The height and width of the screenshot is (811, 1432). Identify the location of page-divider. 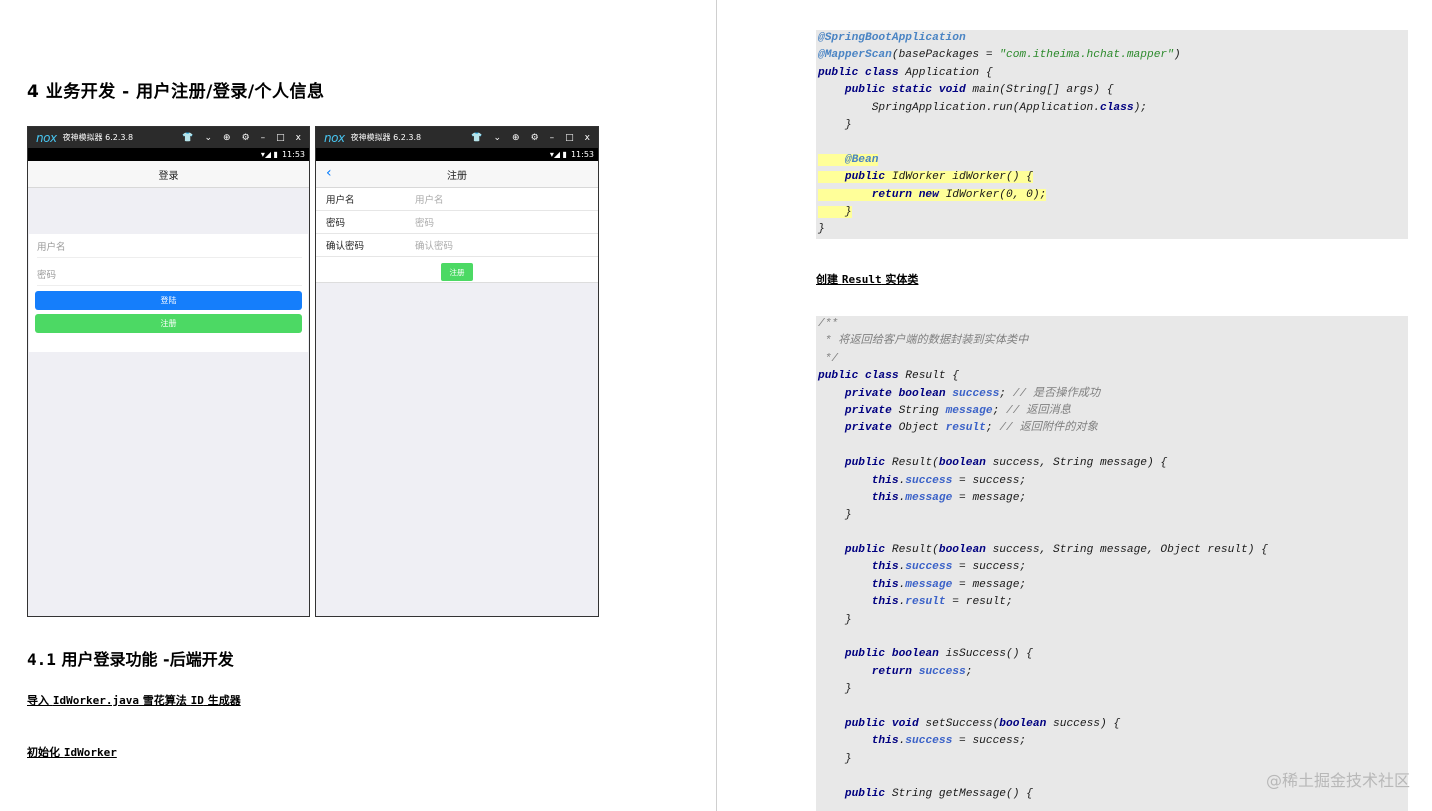
(716, 405).